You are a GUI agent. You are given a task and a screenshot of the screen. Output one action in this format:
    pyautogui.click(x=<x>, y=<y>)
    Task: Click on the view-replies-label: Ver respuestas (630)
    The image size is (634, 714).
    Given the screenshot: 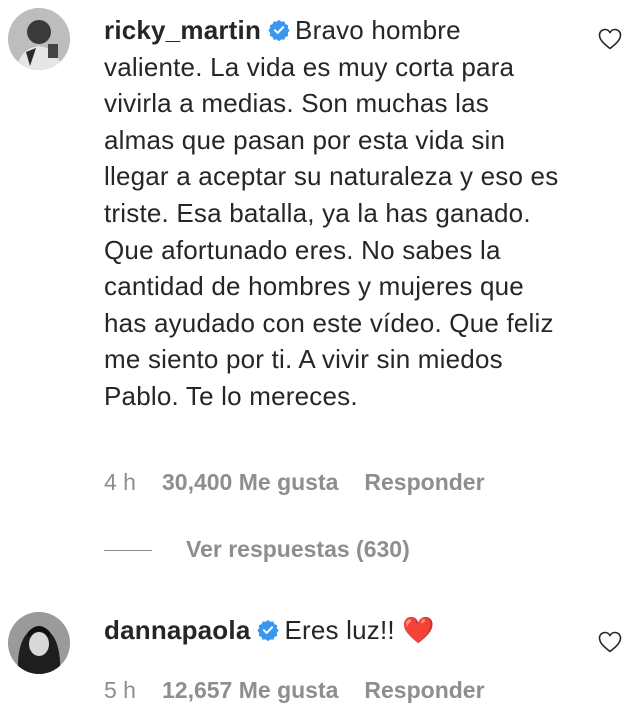 What is the action you would take?
    pyautogui.click(x=298, y=549)
    